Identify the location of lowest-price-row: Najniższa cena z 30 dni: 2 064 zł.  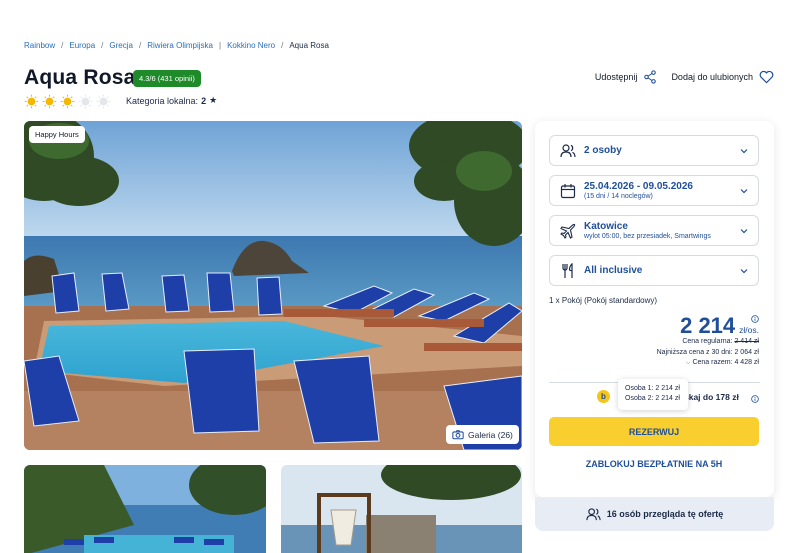
(708, 353).